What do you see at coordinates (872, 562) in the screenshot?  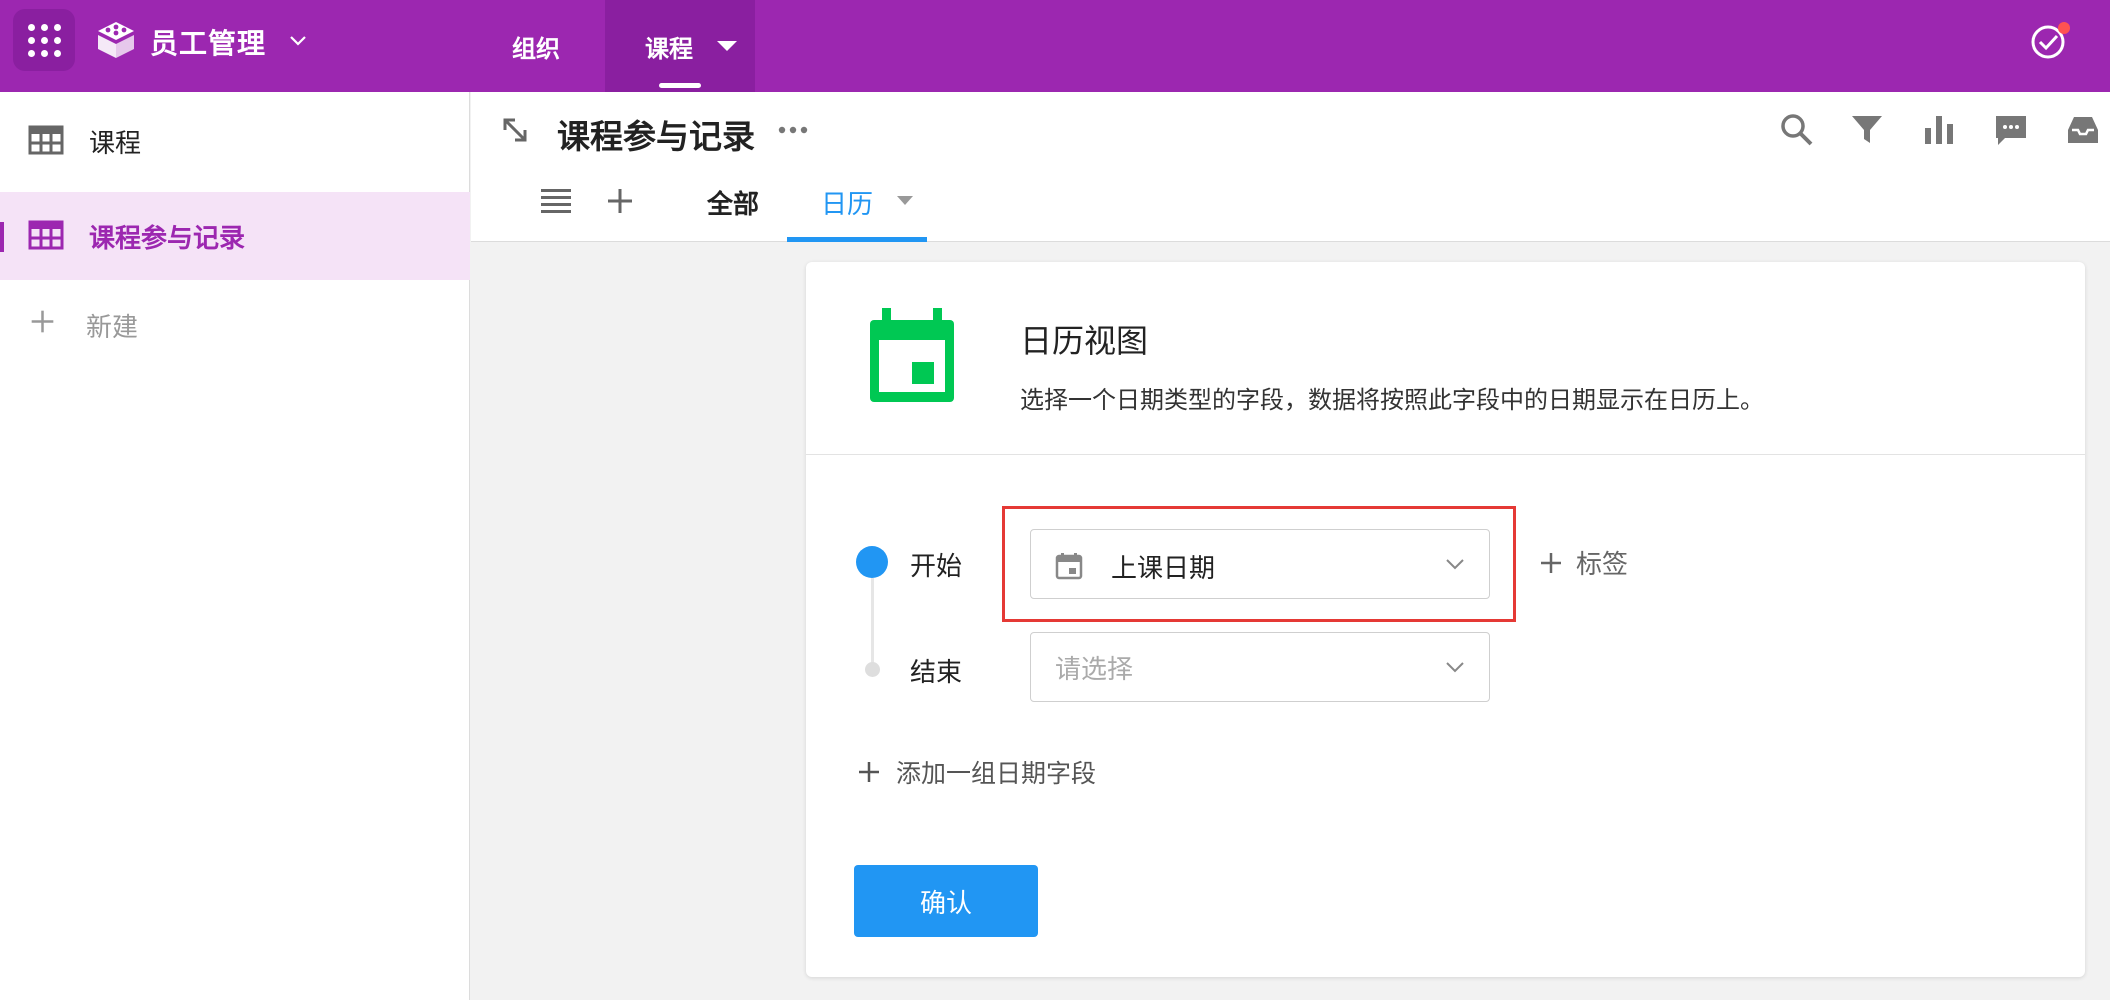 I see `start-step-dot` at bounding box center [872, 562].